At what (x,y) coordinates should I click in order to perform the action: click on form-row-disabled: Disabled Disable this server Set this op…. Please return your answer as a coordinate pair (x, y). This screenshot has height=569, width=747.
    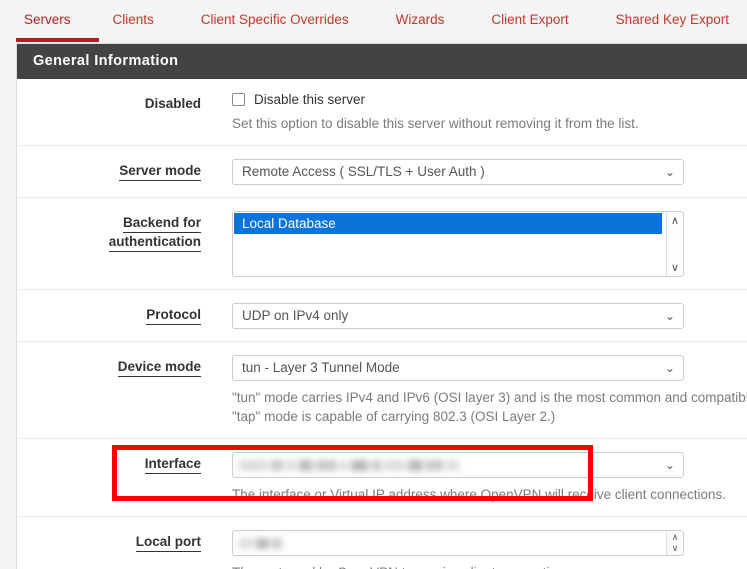
    Looking at the image, I should click on (382, 112).